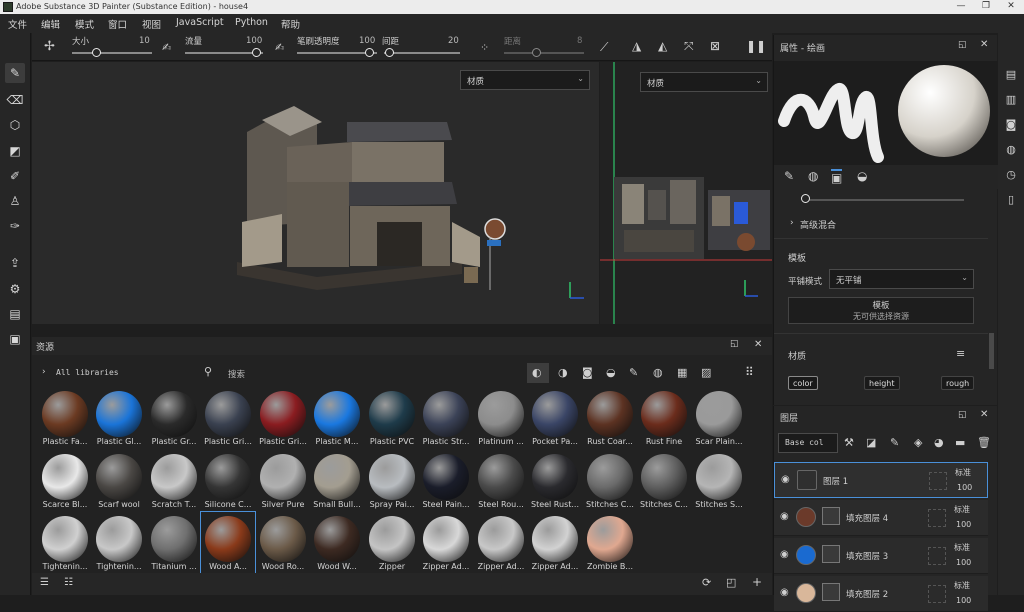  I want to click on add-folder-icon: ▬, so click(960, 442).